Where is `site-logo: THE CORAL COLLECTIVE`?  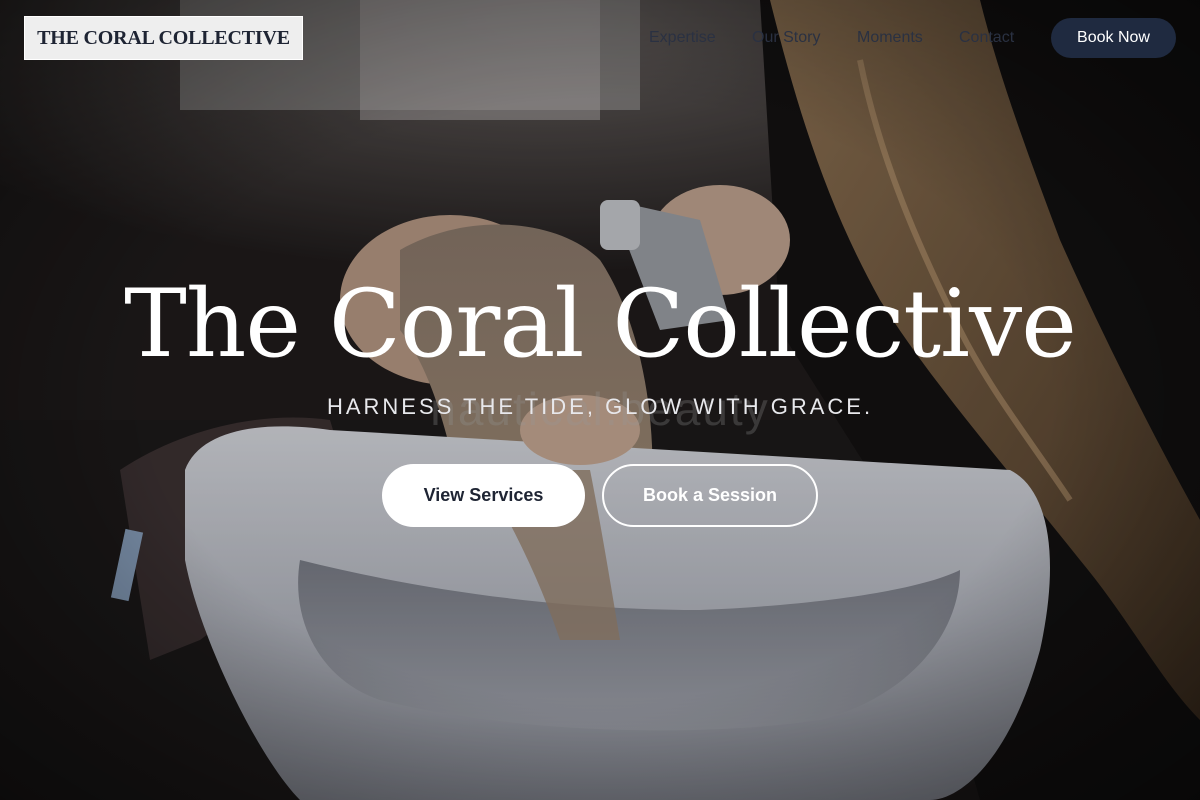
site-logo: THE CORAL COLLECTIVE is located at coordinates (163, 38).